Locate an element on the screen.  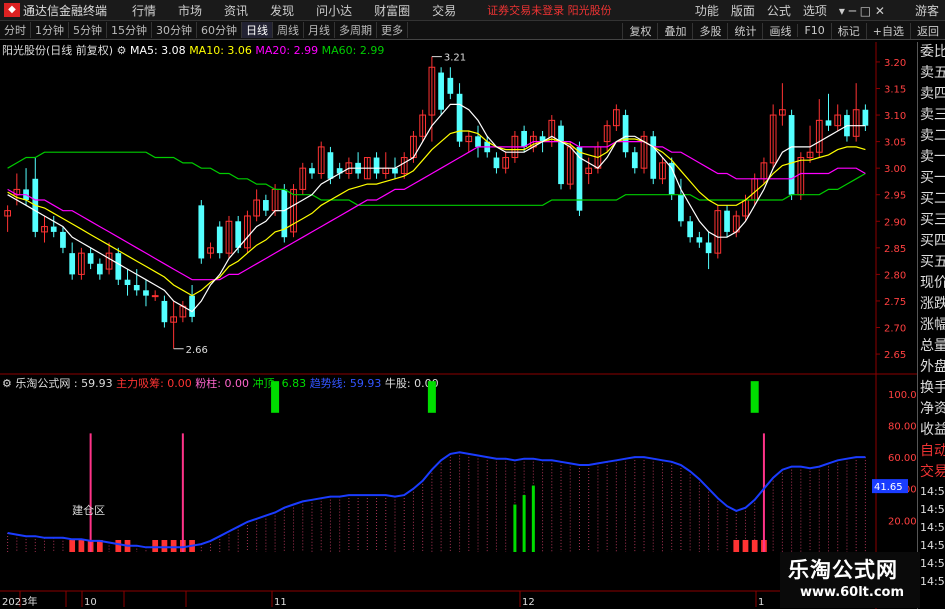
menu-item-jiaoyi: 交易 is located at coordinates (444, 10).